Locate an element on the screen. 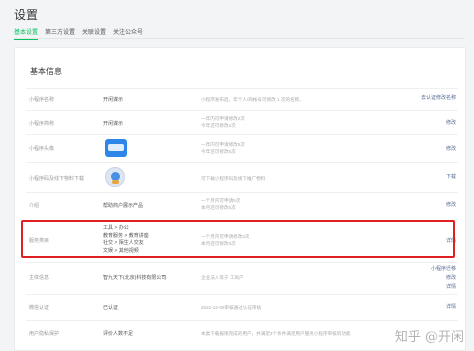  row-label: 用户隐私保护 is located at coordinates (44, 334).